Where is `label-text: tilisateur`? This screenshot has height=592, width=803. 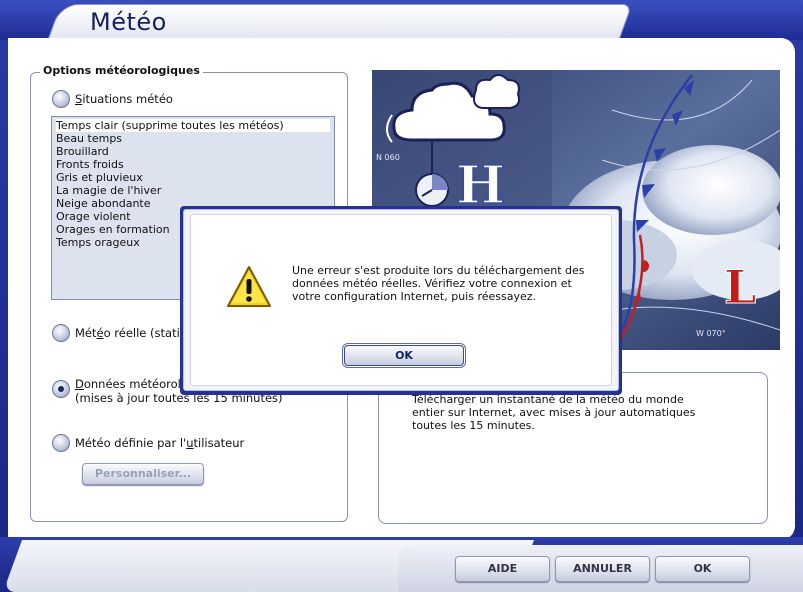 label-text: tilisateur is located at coordinates (219, 443).